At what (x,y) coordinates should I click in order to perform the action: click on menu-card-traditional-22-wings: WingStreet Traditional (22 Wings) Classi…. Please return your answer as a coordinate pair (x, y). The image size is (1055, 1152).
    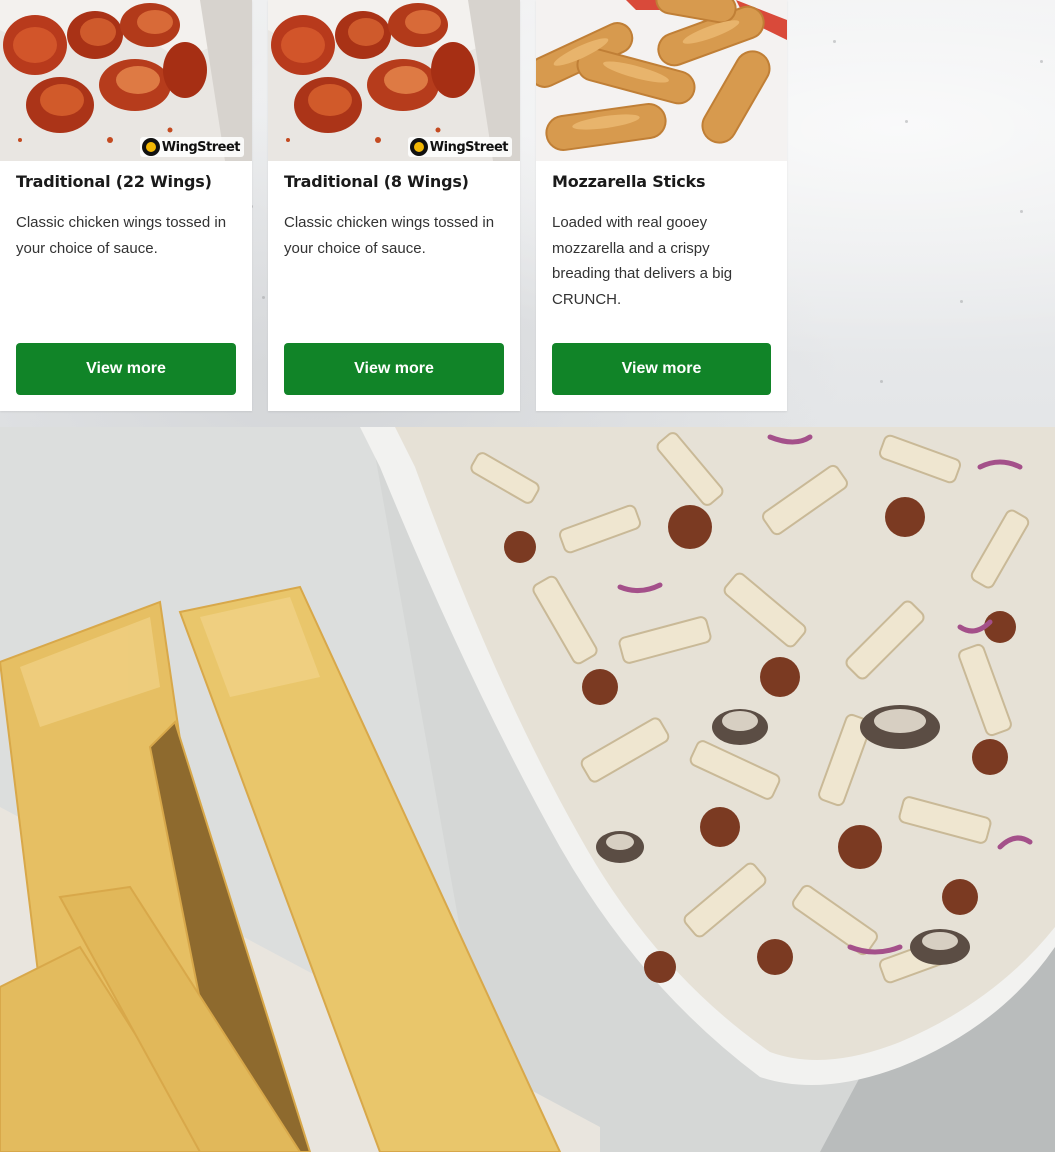
    Looking at the image, I should click on (126, 205).